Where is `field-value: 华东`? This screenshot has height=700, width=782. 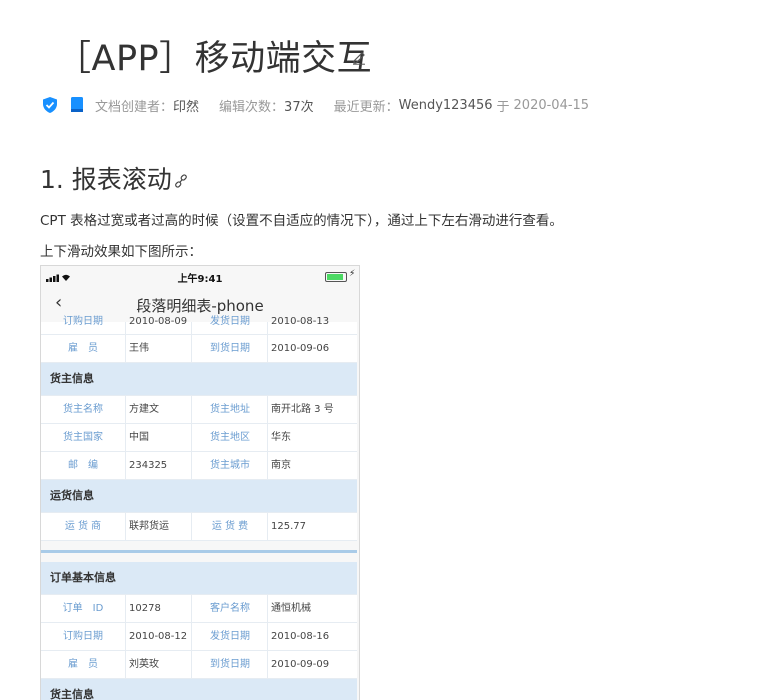
field-value: 华东 is located at coordinates (281, 437).